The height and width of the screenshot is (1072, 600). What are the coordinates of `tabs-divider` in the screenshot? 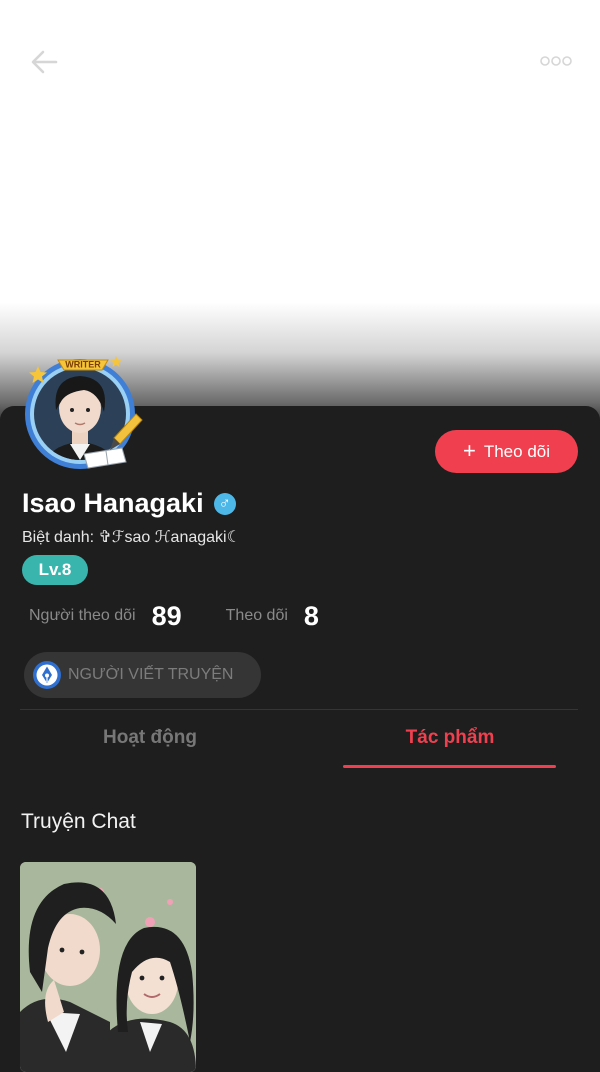 It's located at (299, 709).